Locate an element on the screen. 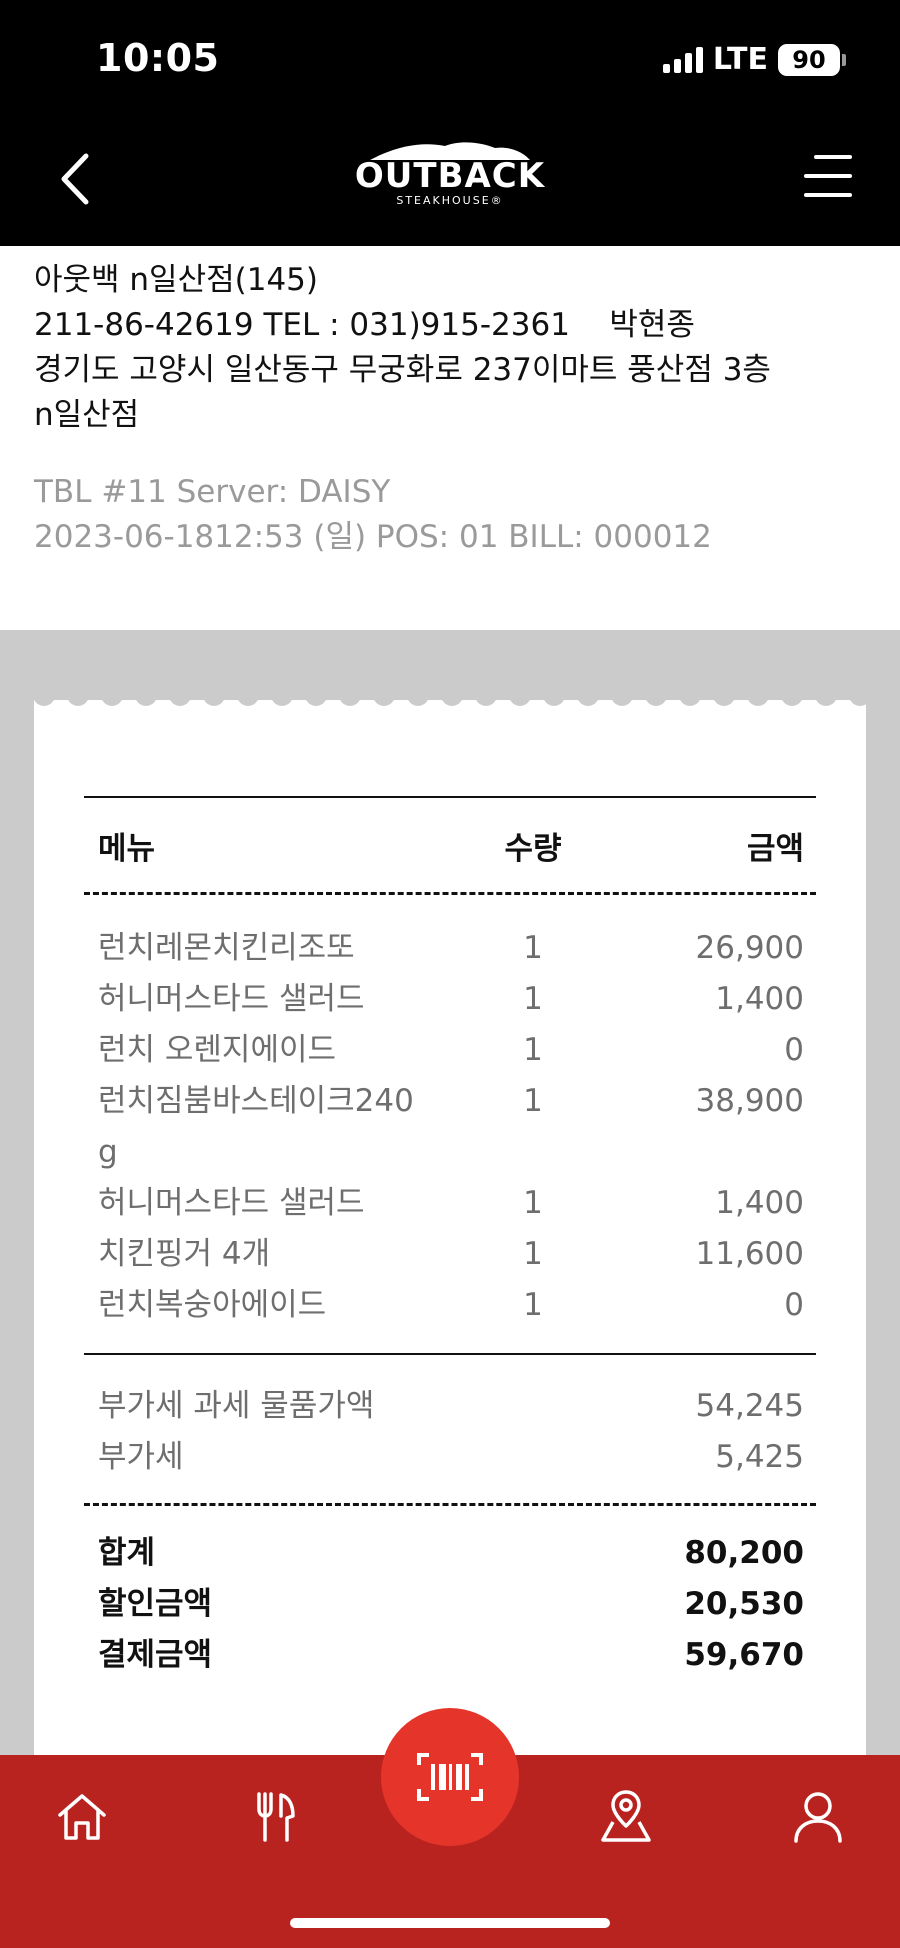  home-indicator is located at coordinates (450, 1923).